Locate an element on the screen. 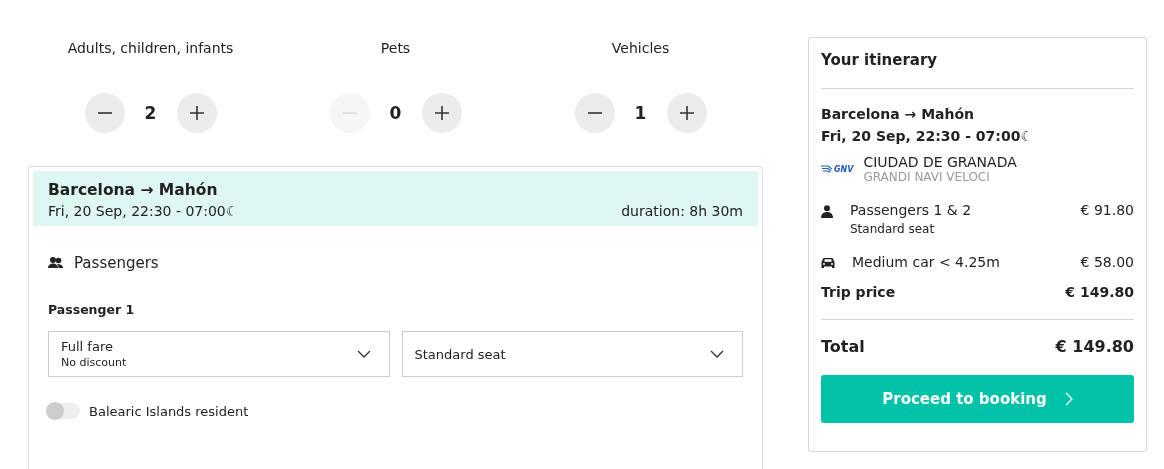 Image resolution: width=1164 pixels, height=469 pixels. person-icon is located at coordinates (827, 211).